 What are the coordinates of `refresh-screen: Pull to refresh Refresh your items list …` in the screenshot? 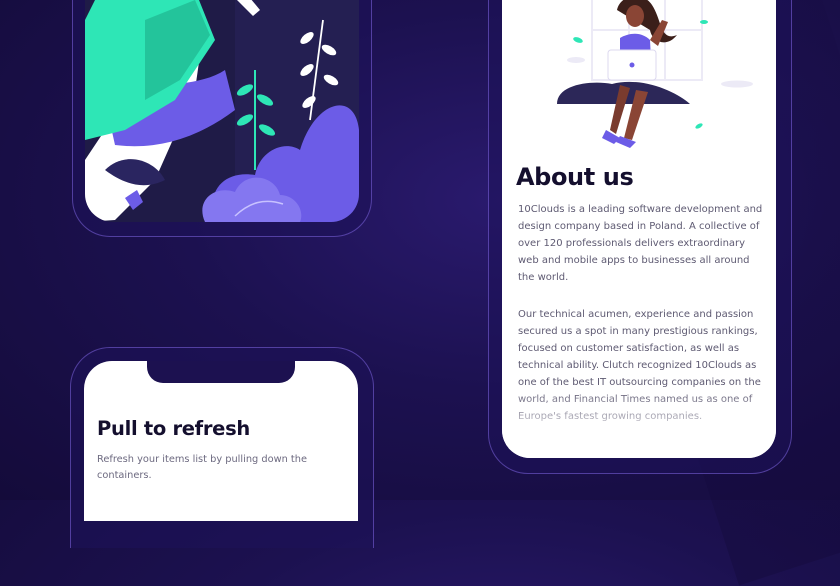 It's located at (221, 441).